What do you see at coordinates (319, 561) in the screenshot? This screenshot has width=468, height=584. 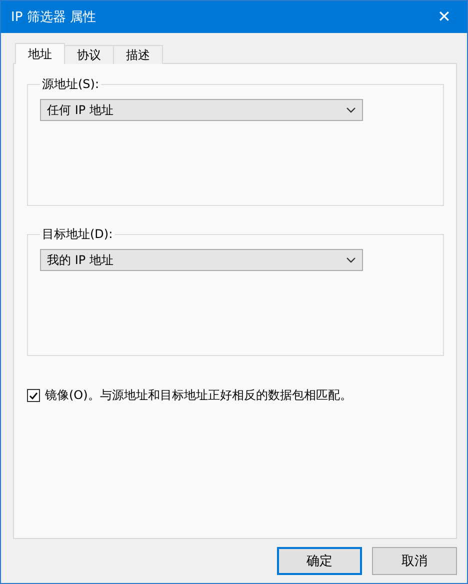 I see `ok-button: 确定` at bounding box center [319, 561].